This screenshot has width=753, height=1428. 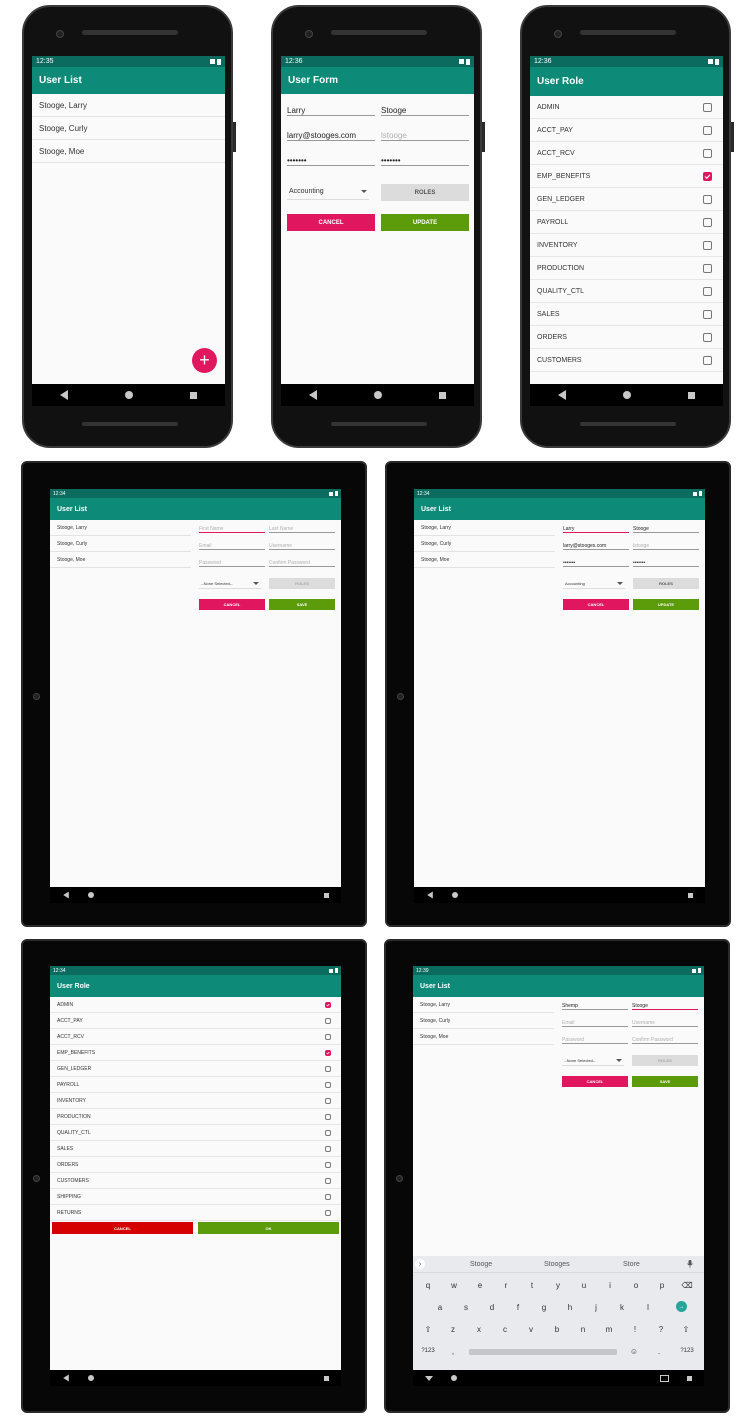 I want to click on username-field: Username, so click(x=302, y=545).